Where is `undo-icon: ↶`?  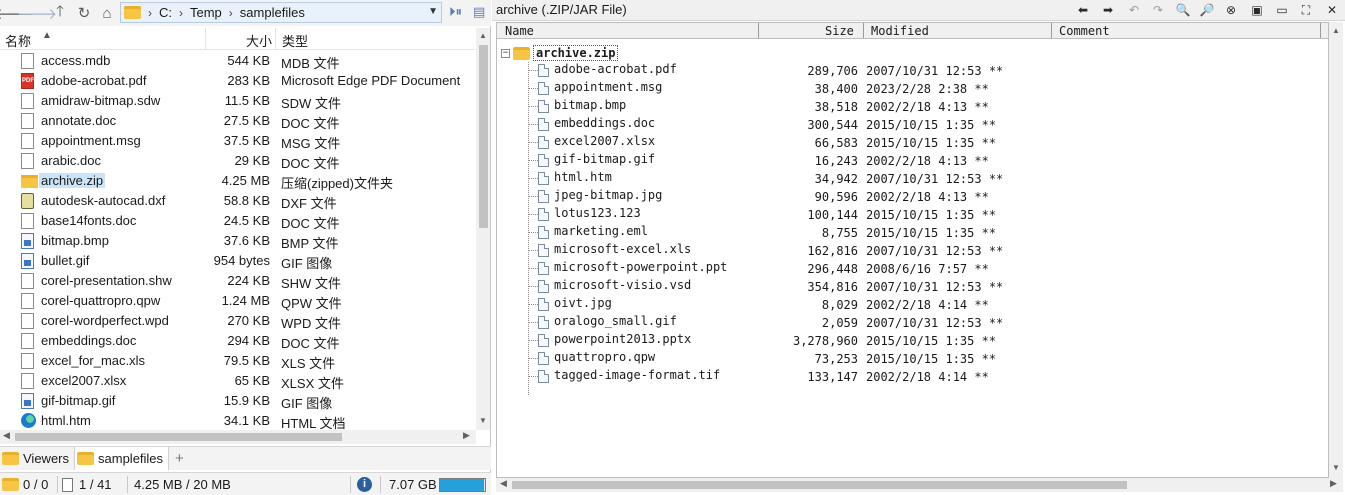
undo-icon: ↶ is located at coordinates (1134, 10).